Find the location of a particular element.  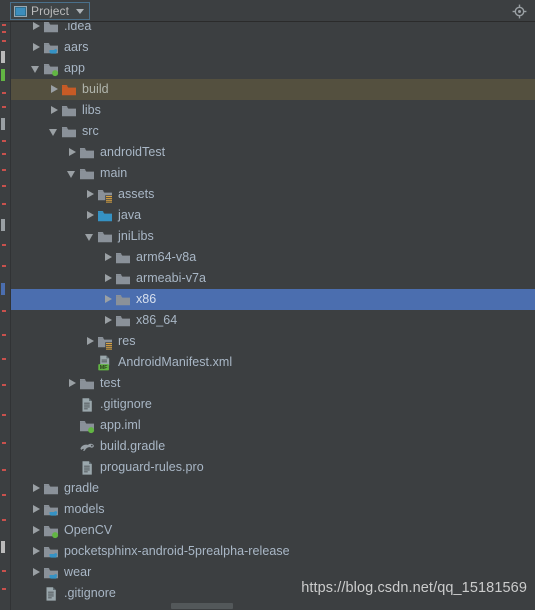

manifest-file-icon: MF is located at coordinates (105, 363).